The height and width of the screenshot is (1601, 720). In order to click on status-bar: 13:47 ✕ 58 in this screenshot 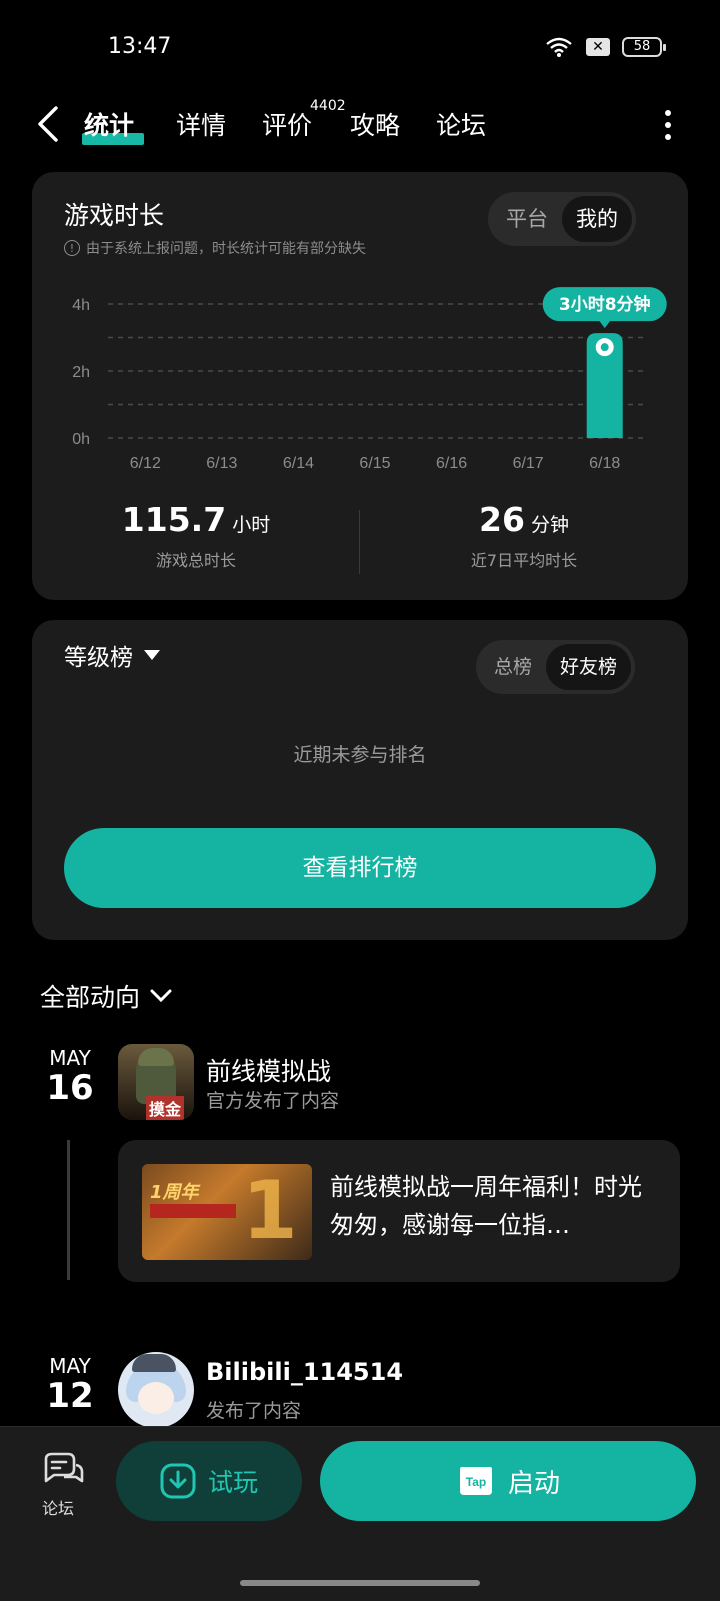, I will do `click(360, 46)`.